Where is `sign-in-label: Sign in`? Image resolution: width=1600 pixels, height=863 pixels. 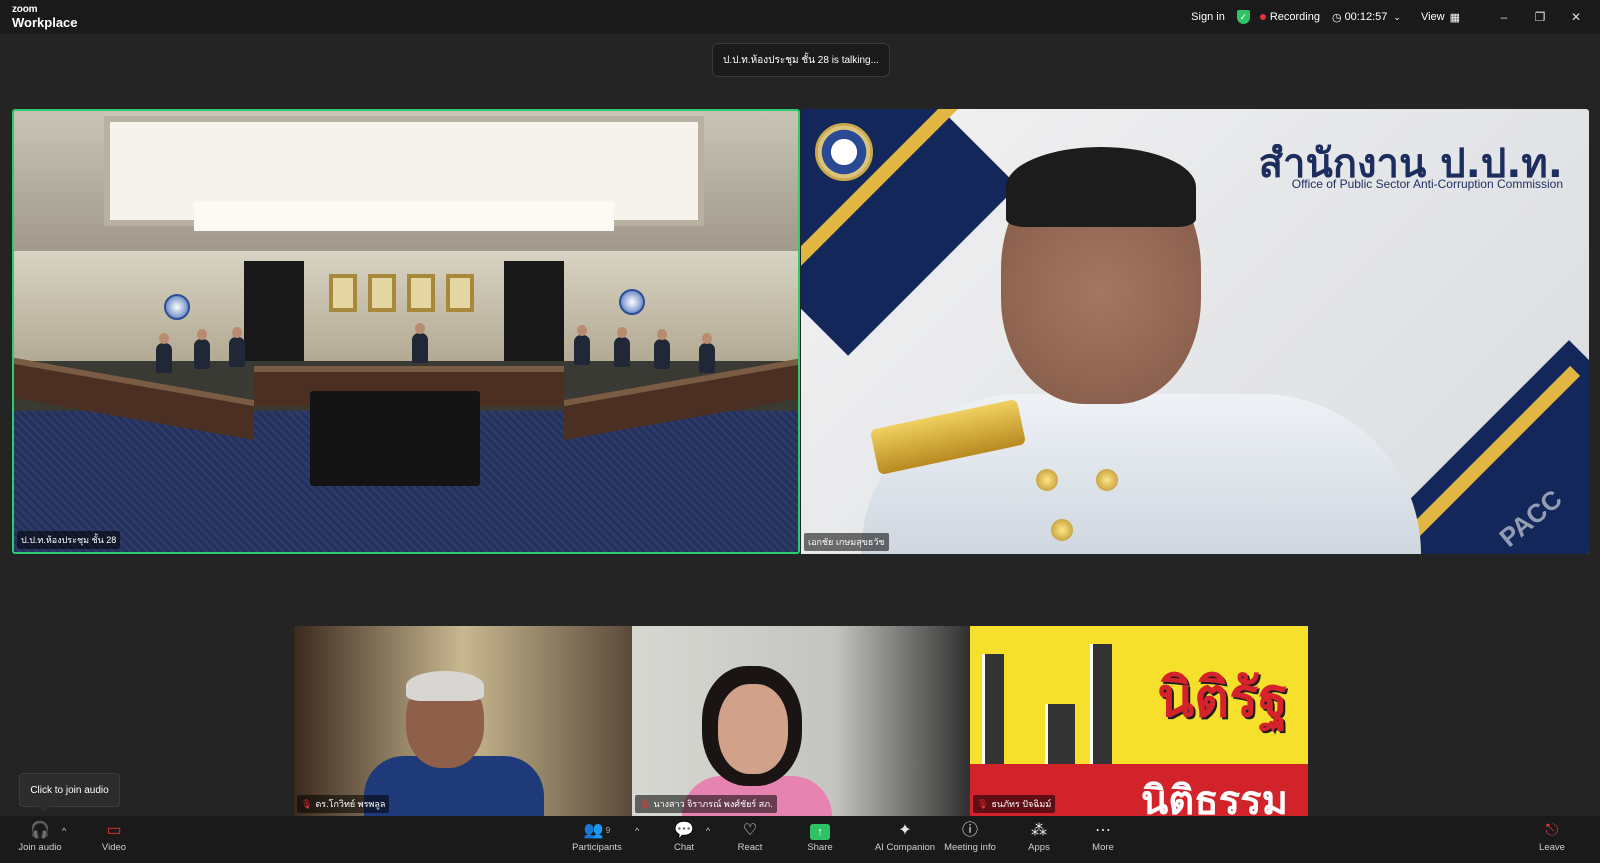 sign-in-label: Sign in is located at coordinates (1208, 17).